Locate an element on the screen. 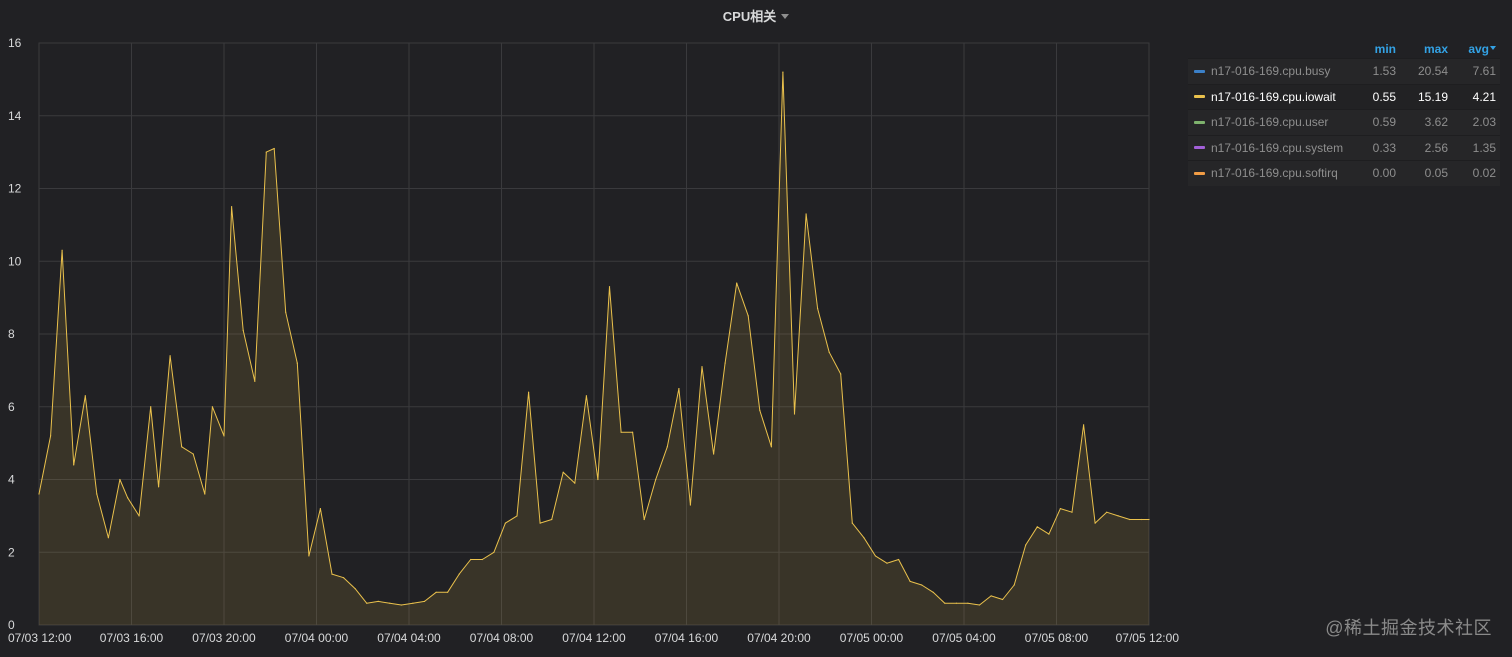 The image size is (1512, 657). y-tick-label: 0 is located at coordinates (11, 625).